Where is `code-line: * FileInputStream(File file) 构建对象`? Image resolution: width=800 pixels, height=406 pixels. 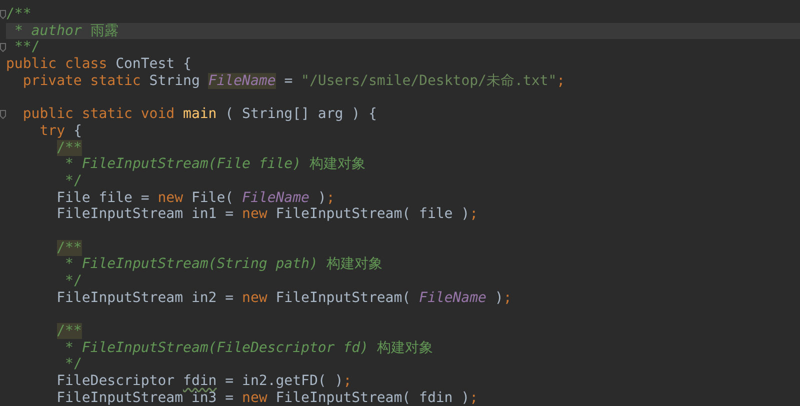 code-line: * FileInputStream(File file) 构建对象 is located at coordinates (215, 164).